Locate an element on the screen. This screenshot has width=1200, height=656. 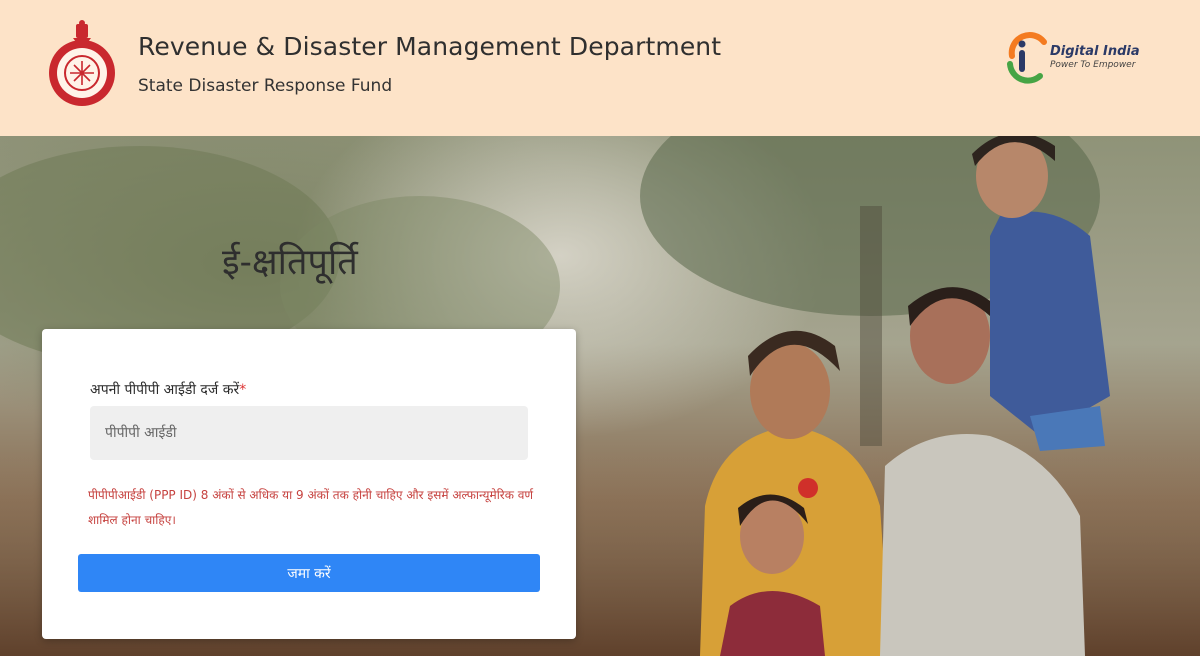
page-title: Revenue & Disaster Management Department is located at coordinates (430, 46).